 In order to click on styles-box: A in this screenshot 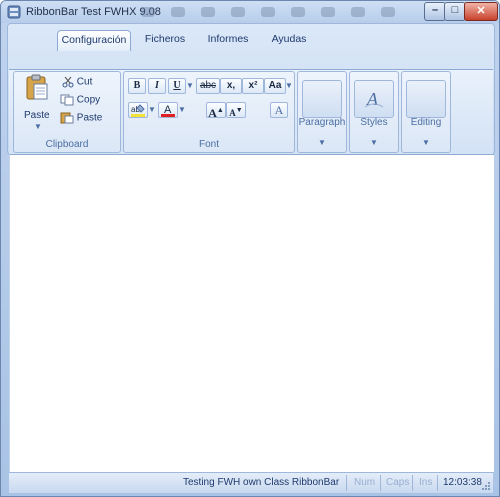, I will do `click(374, 99)`.